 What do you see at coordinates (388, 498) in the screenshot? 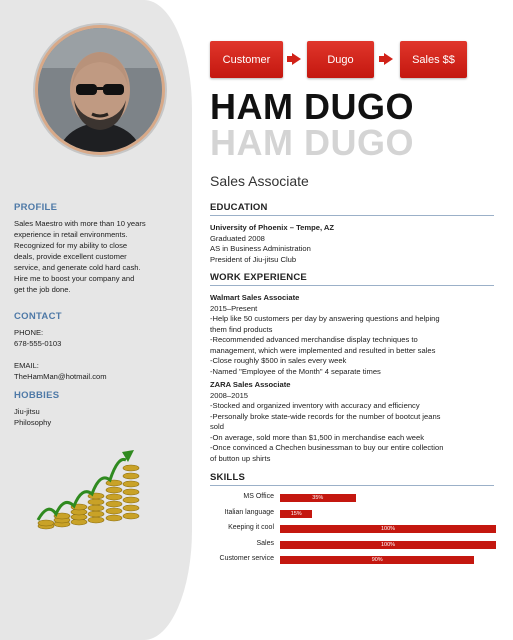
I see `skill-track: 35%` at bounding box center [388, 498].